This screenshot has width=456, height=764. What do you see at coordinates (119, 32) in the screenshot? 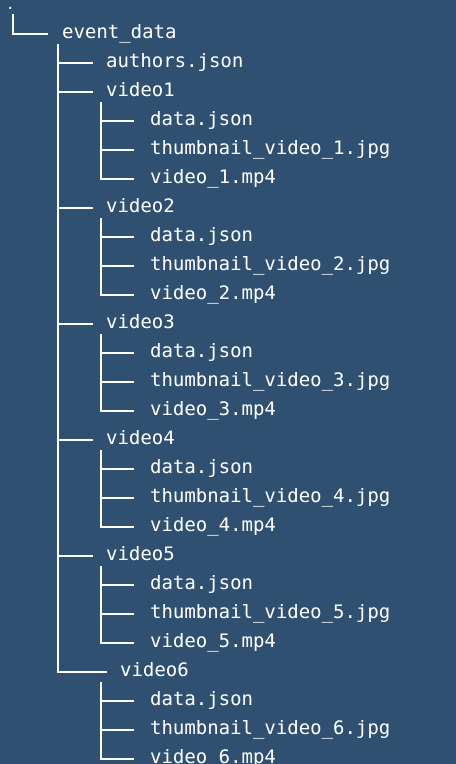
I see `folder-event-data: event_data` at bounding box center [119, 32].